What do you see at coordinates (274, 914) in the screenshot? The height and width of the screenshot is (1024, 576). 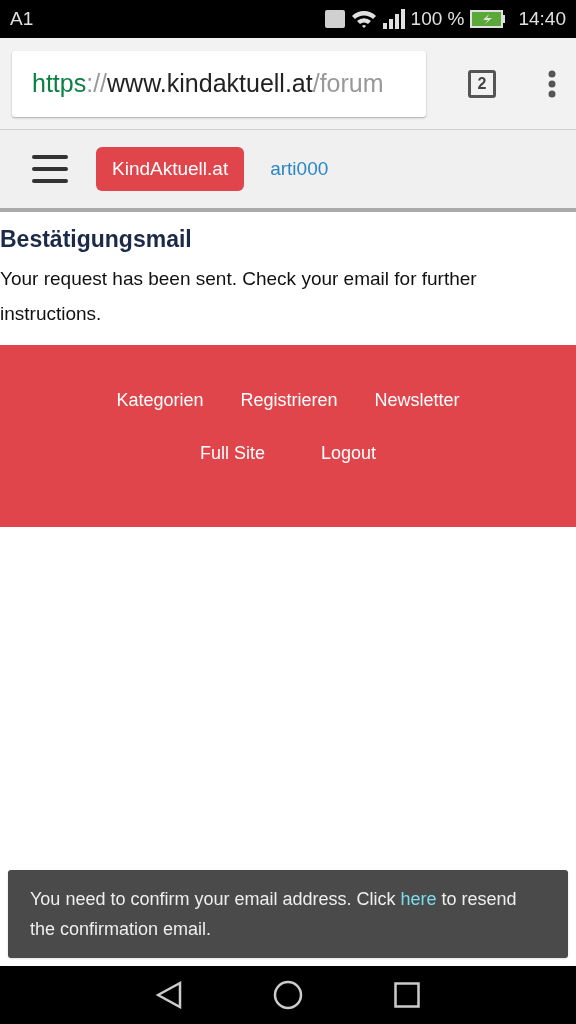 I see `snackbar-message: You need to confirm your email address. Click here to resend the confirmation email.` at bounding box center [274, 914].